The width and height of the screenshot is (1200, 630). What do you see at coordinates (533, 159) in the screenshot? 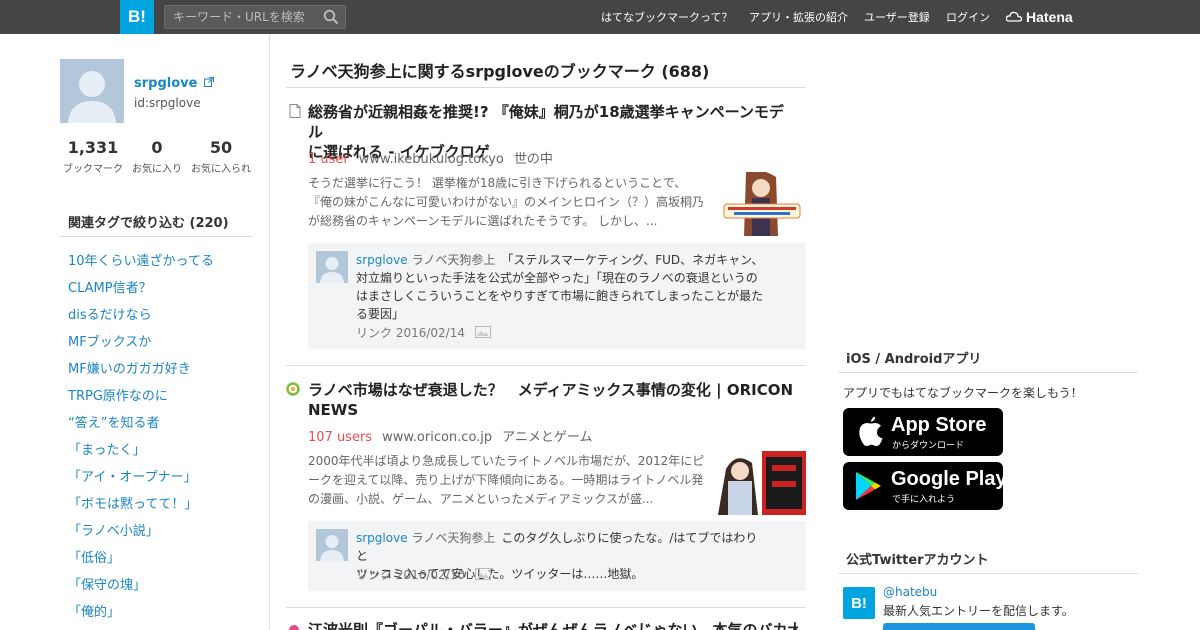
I see `category-link: 世の中` at bounding box center [533, 159].